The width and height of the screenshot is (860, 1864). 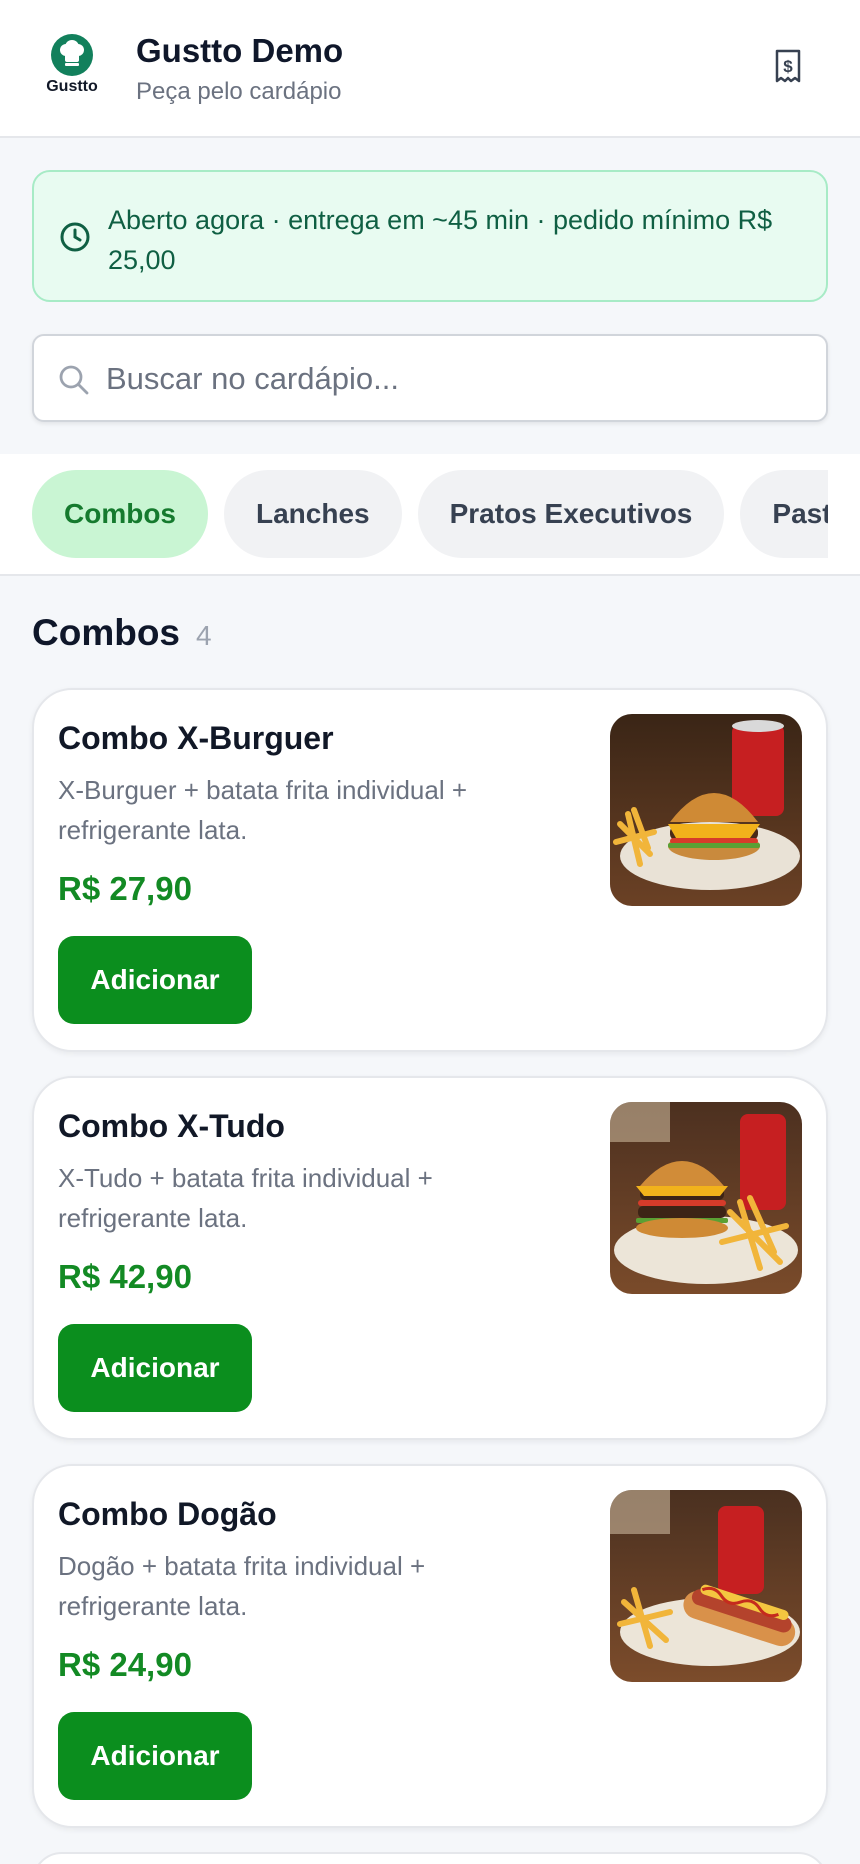 I want to click on category-tabs: Combos Lanches Pratos Executivos Pastéis, so click(x=430, y=515).